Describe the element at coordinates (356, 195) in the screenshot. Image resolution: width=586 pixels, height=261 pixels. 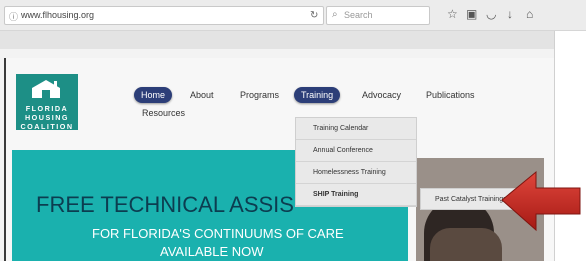
I see `menu-item-ship-training: SHIP Training` at that location.